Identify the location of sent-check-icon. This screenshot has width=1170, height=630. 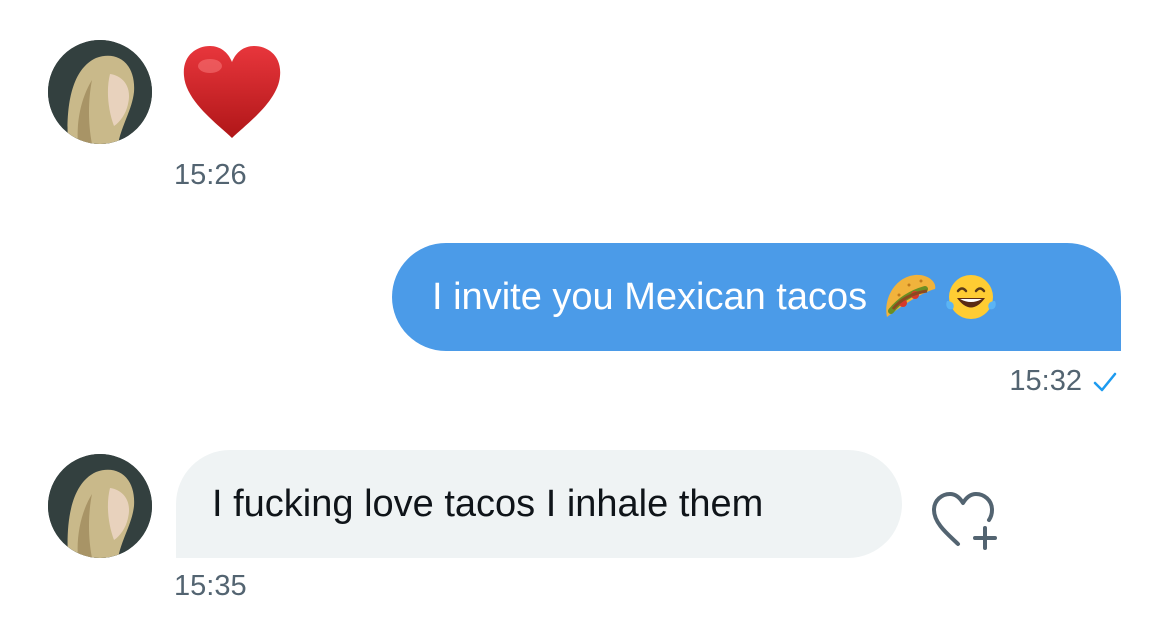
(1105, 381).